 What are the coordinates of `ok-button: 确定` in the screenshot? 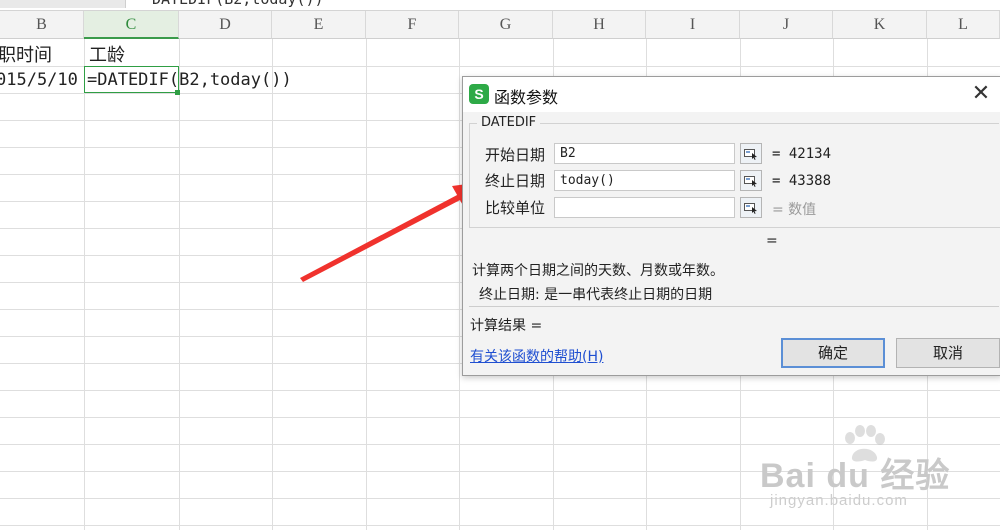 It's located at (833, 353).